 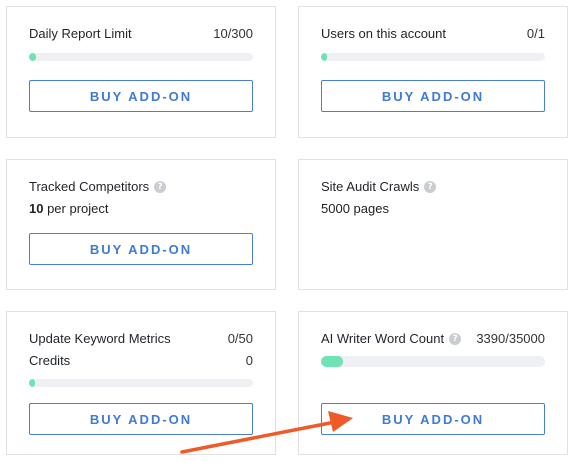 What do you see at coordinates (240, 338) in the screenshot?
I see `usage-count: 0/50` at bounding box center [240, 338].